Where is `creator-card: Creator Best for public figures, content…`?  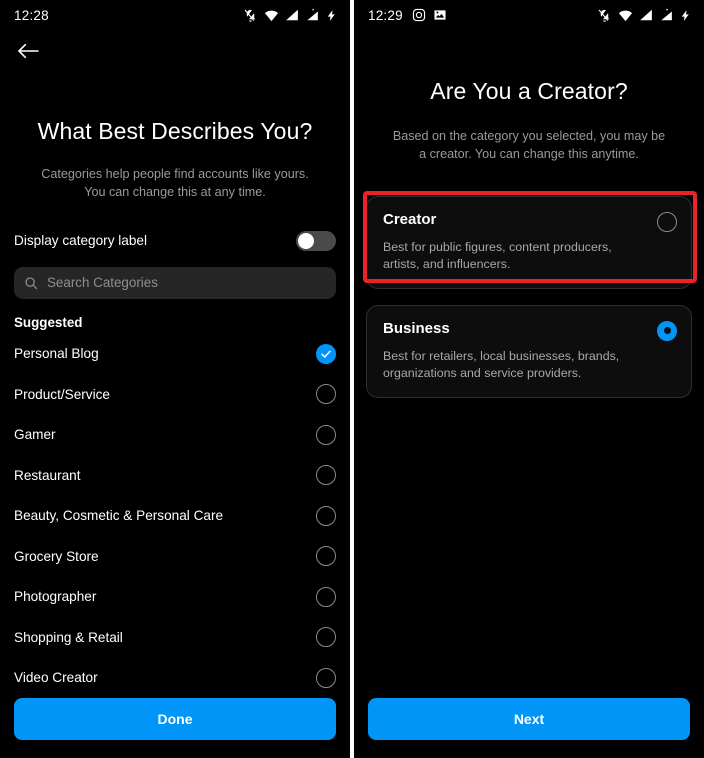
creator-card: Creator Best for public figures, content… is located at coordinates (529, 242).